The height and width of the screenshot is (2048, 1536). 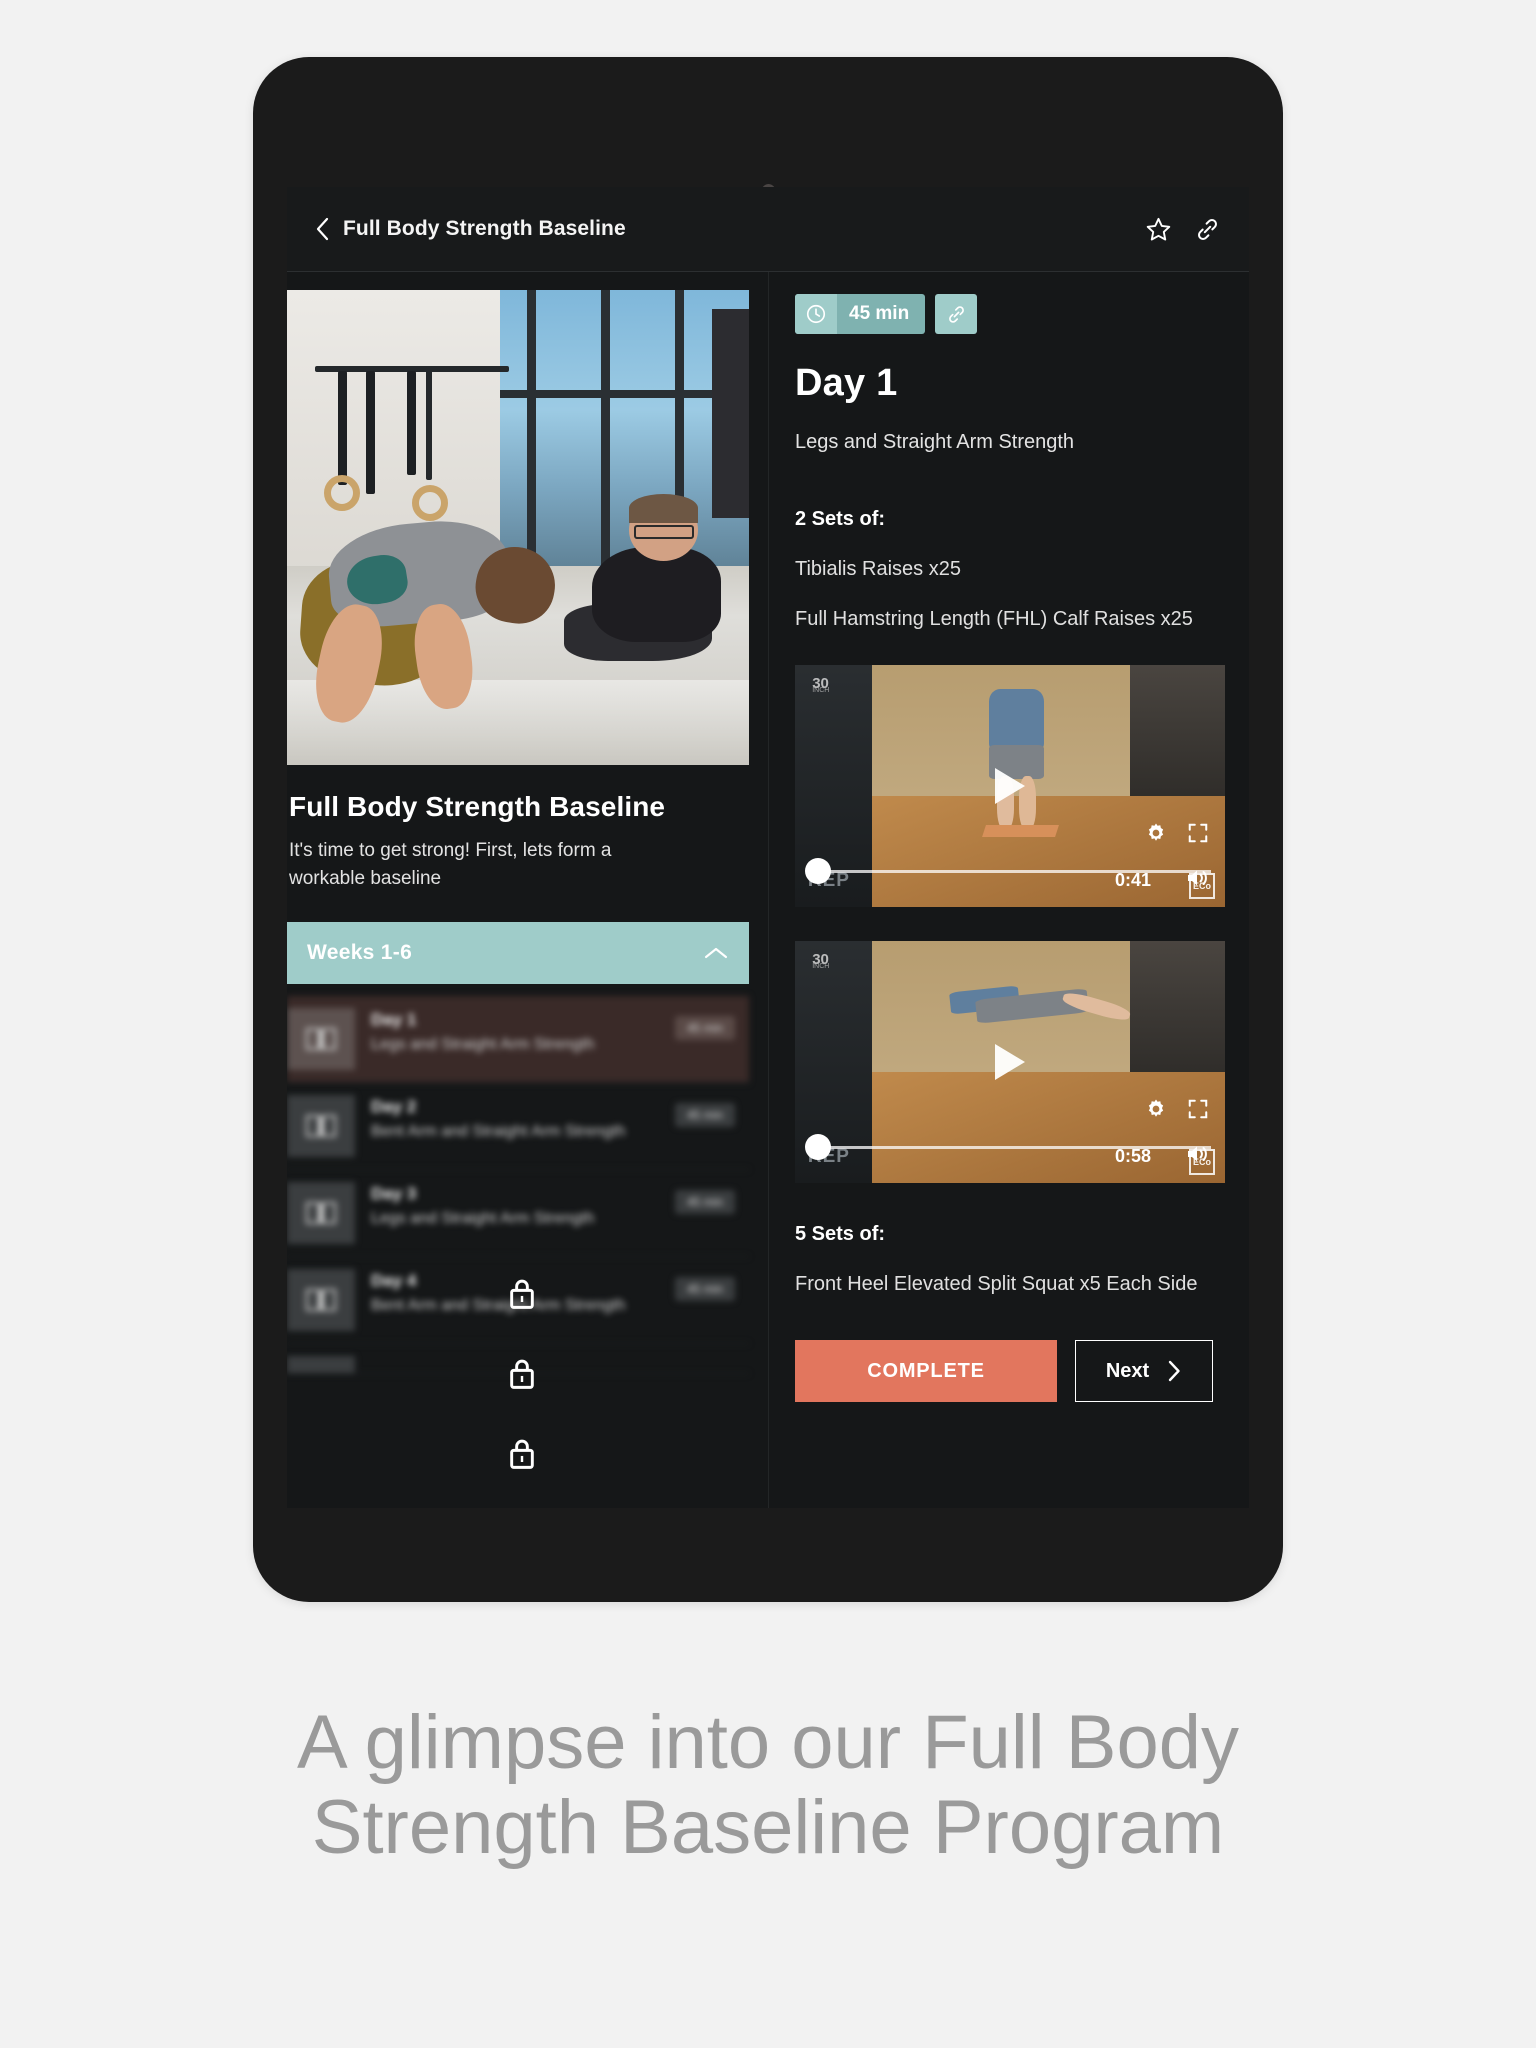 What do you see at coordinates (518, 953) in the screenshot?
I see `weeks-accordion-header: Weeks 1-6` at bounding box center [518, 953].